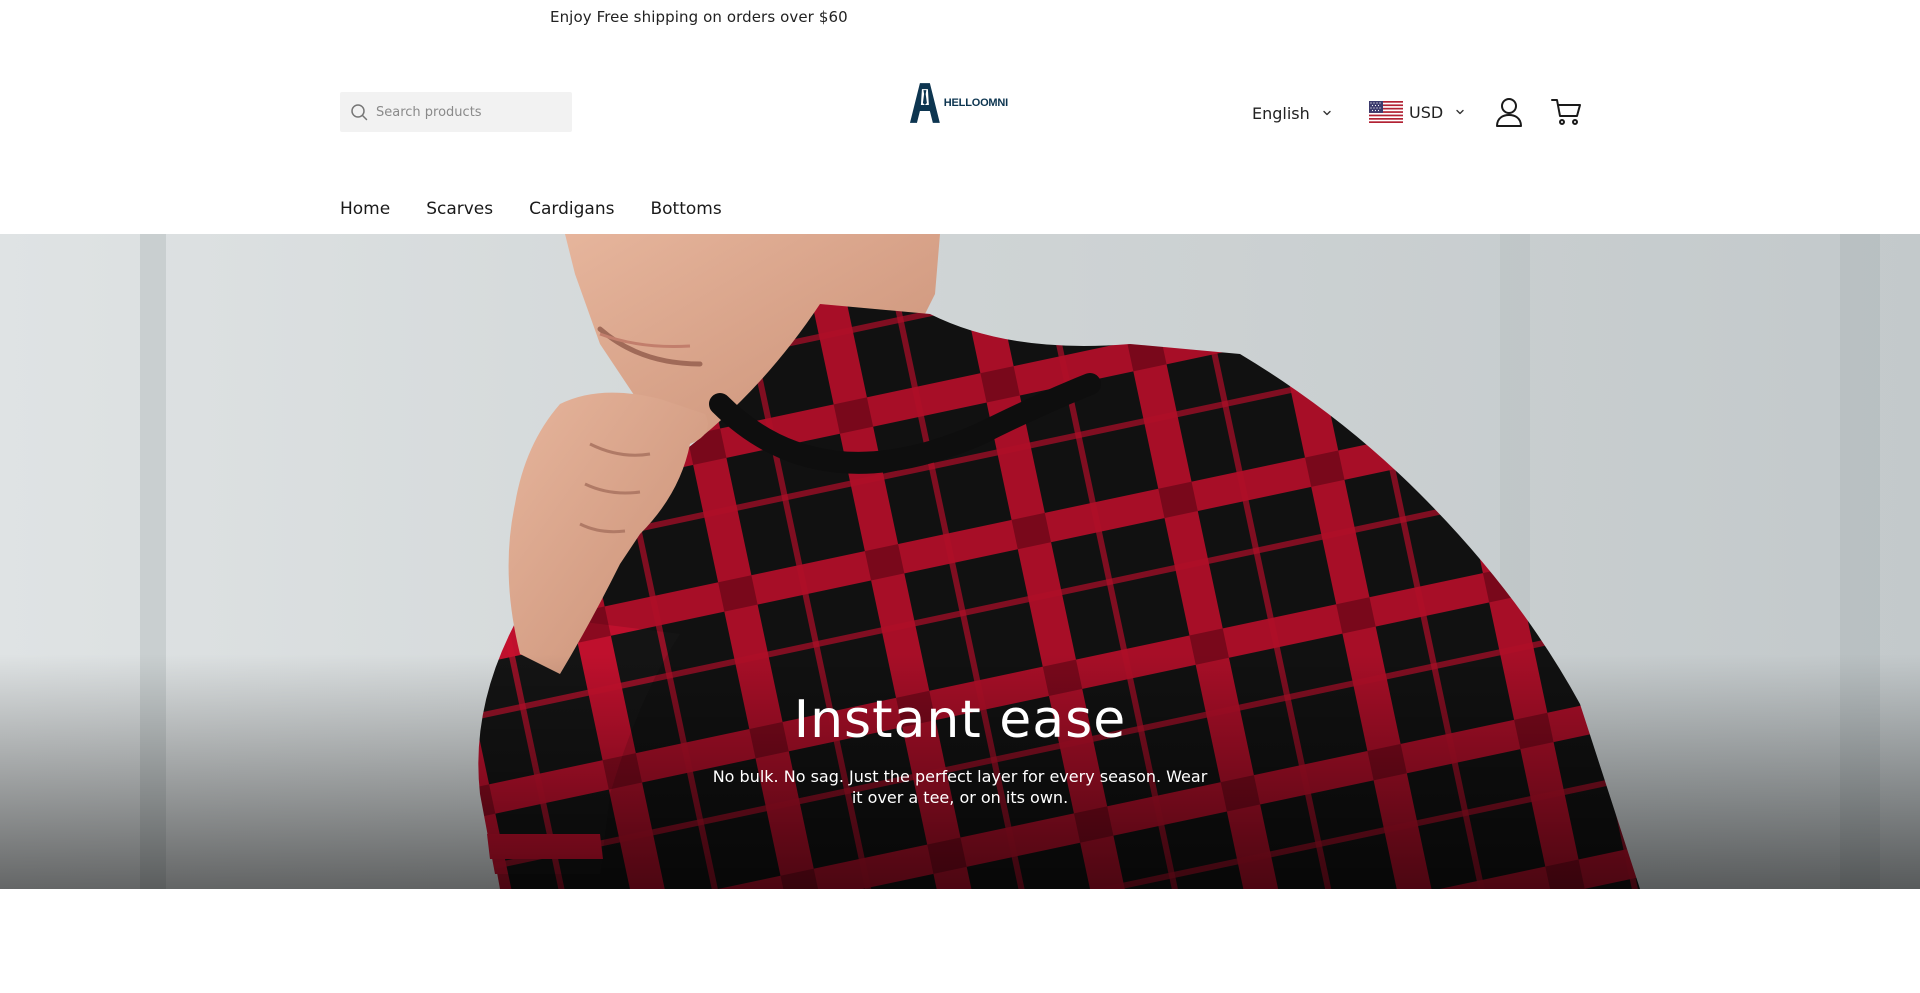 The width and height of the screenshot is (1920, 993). I want to click on search-input, so click(471, 112).